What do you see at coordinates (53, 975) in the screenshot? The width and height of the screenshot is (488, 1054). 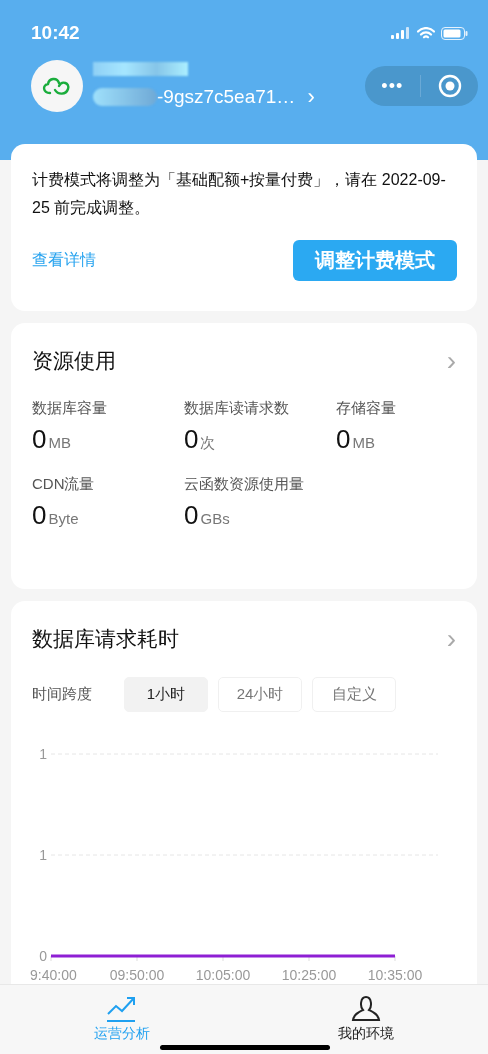 I see `x-tick-label: 9:40:00` at bounding box center [53, 975].